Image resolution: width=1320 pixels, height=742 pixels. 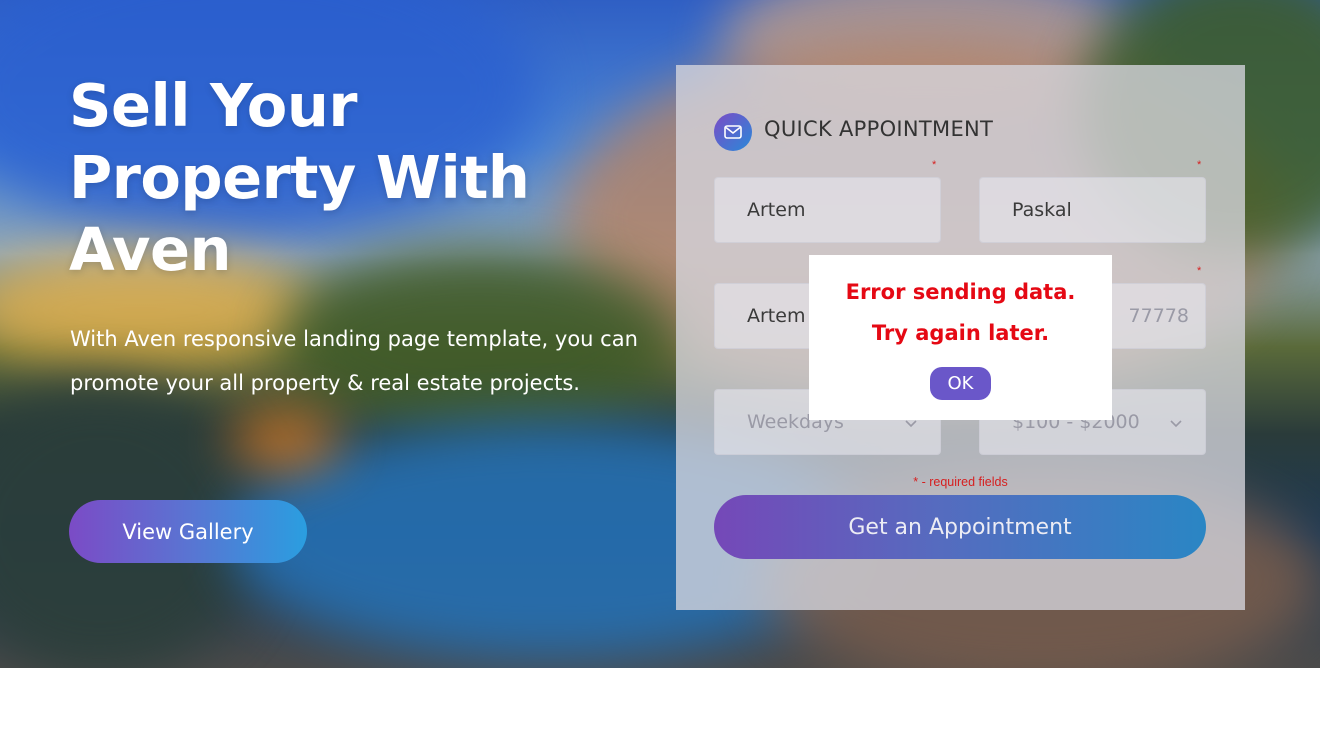 What do you see at coordinates (776, 210) in the screenshot?
I see `first-name-value: Artem` at bounding box center [776, 210].